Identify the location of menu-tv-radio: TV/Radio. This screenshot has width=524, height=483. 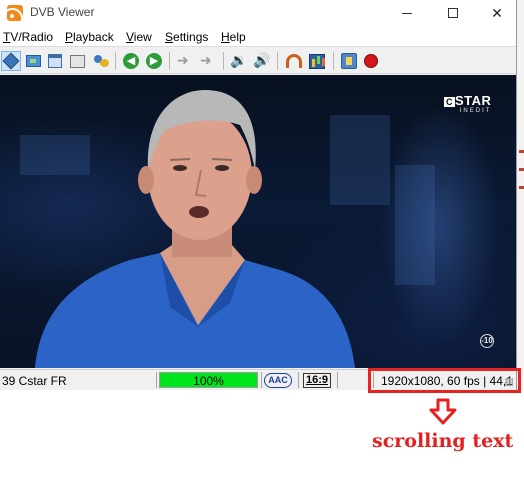
(28, 37).